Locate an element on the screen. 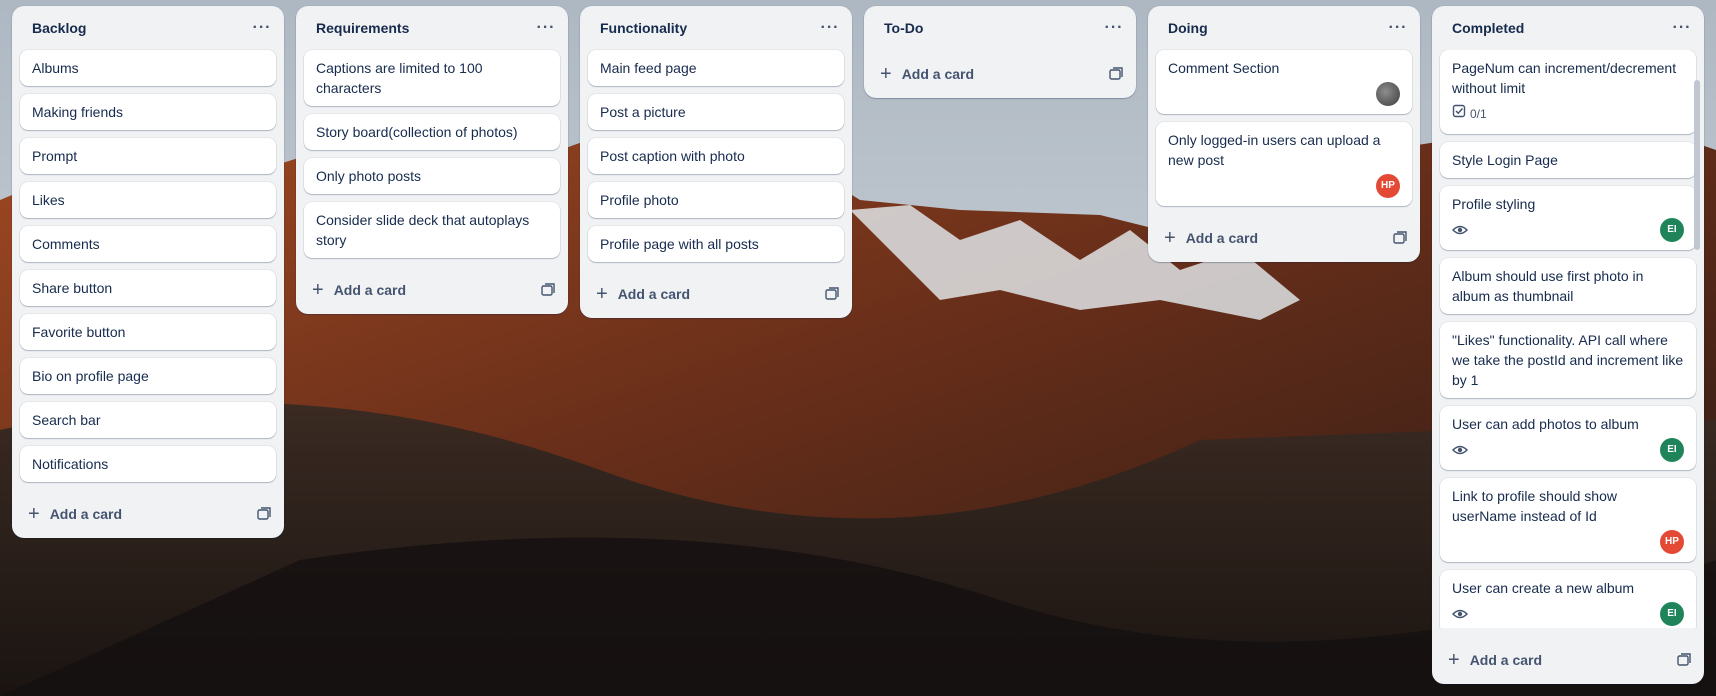 The image size is (1716, 696). checklist-icon is located at coordinates (1459, 114).